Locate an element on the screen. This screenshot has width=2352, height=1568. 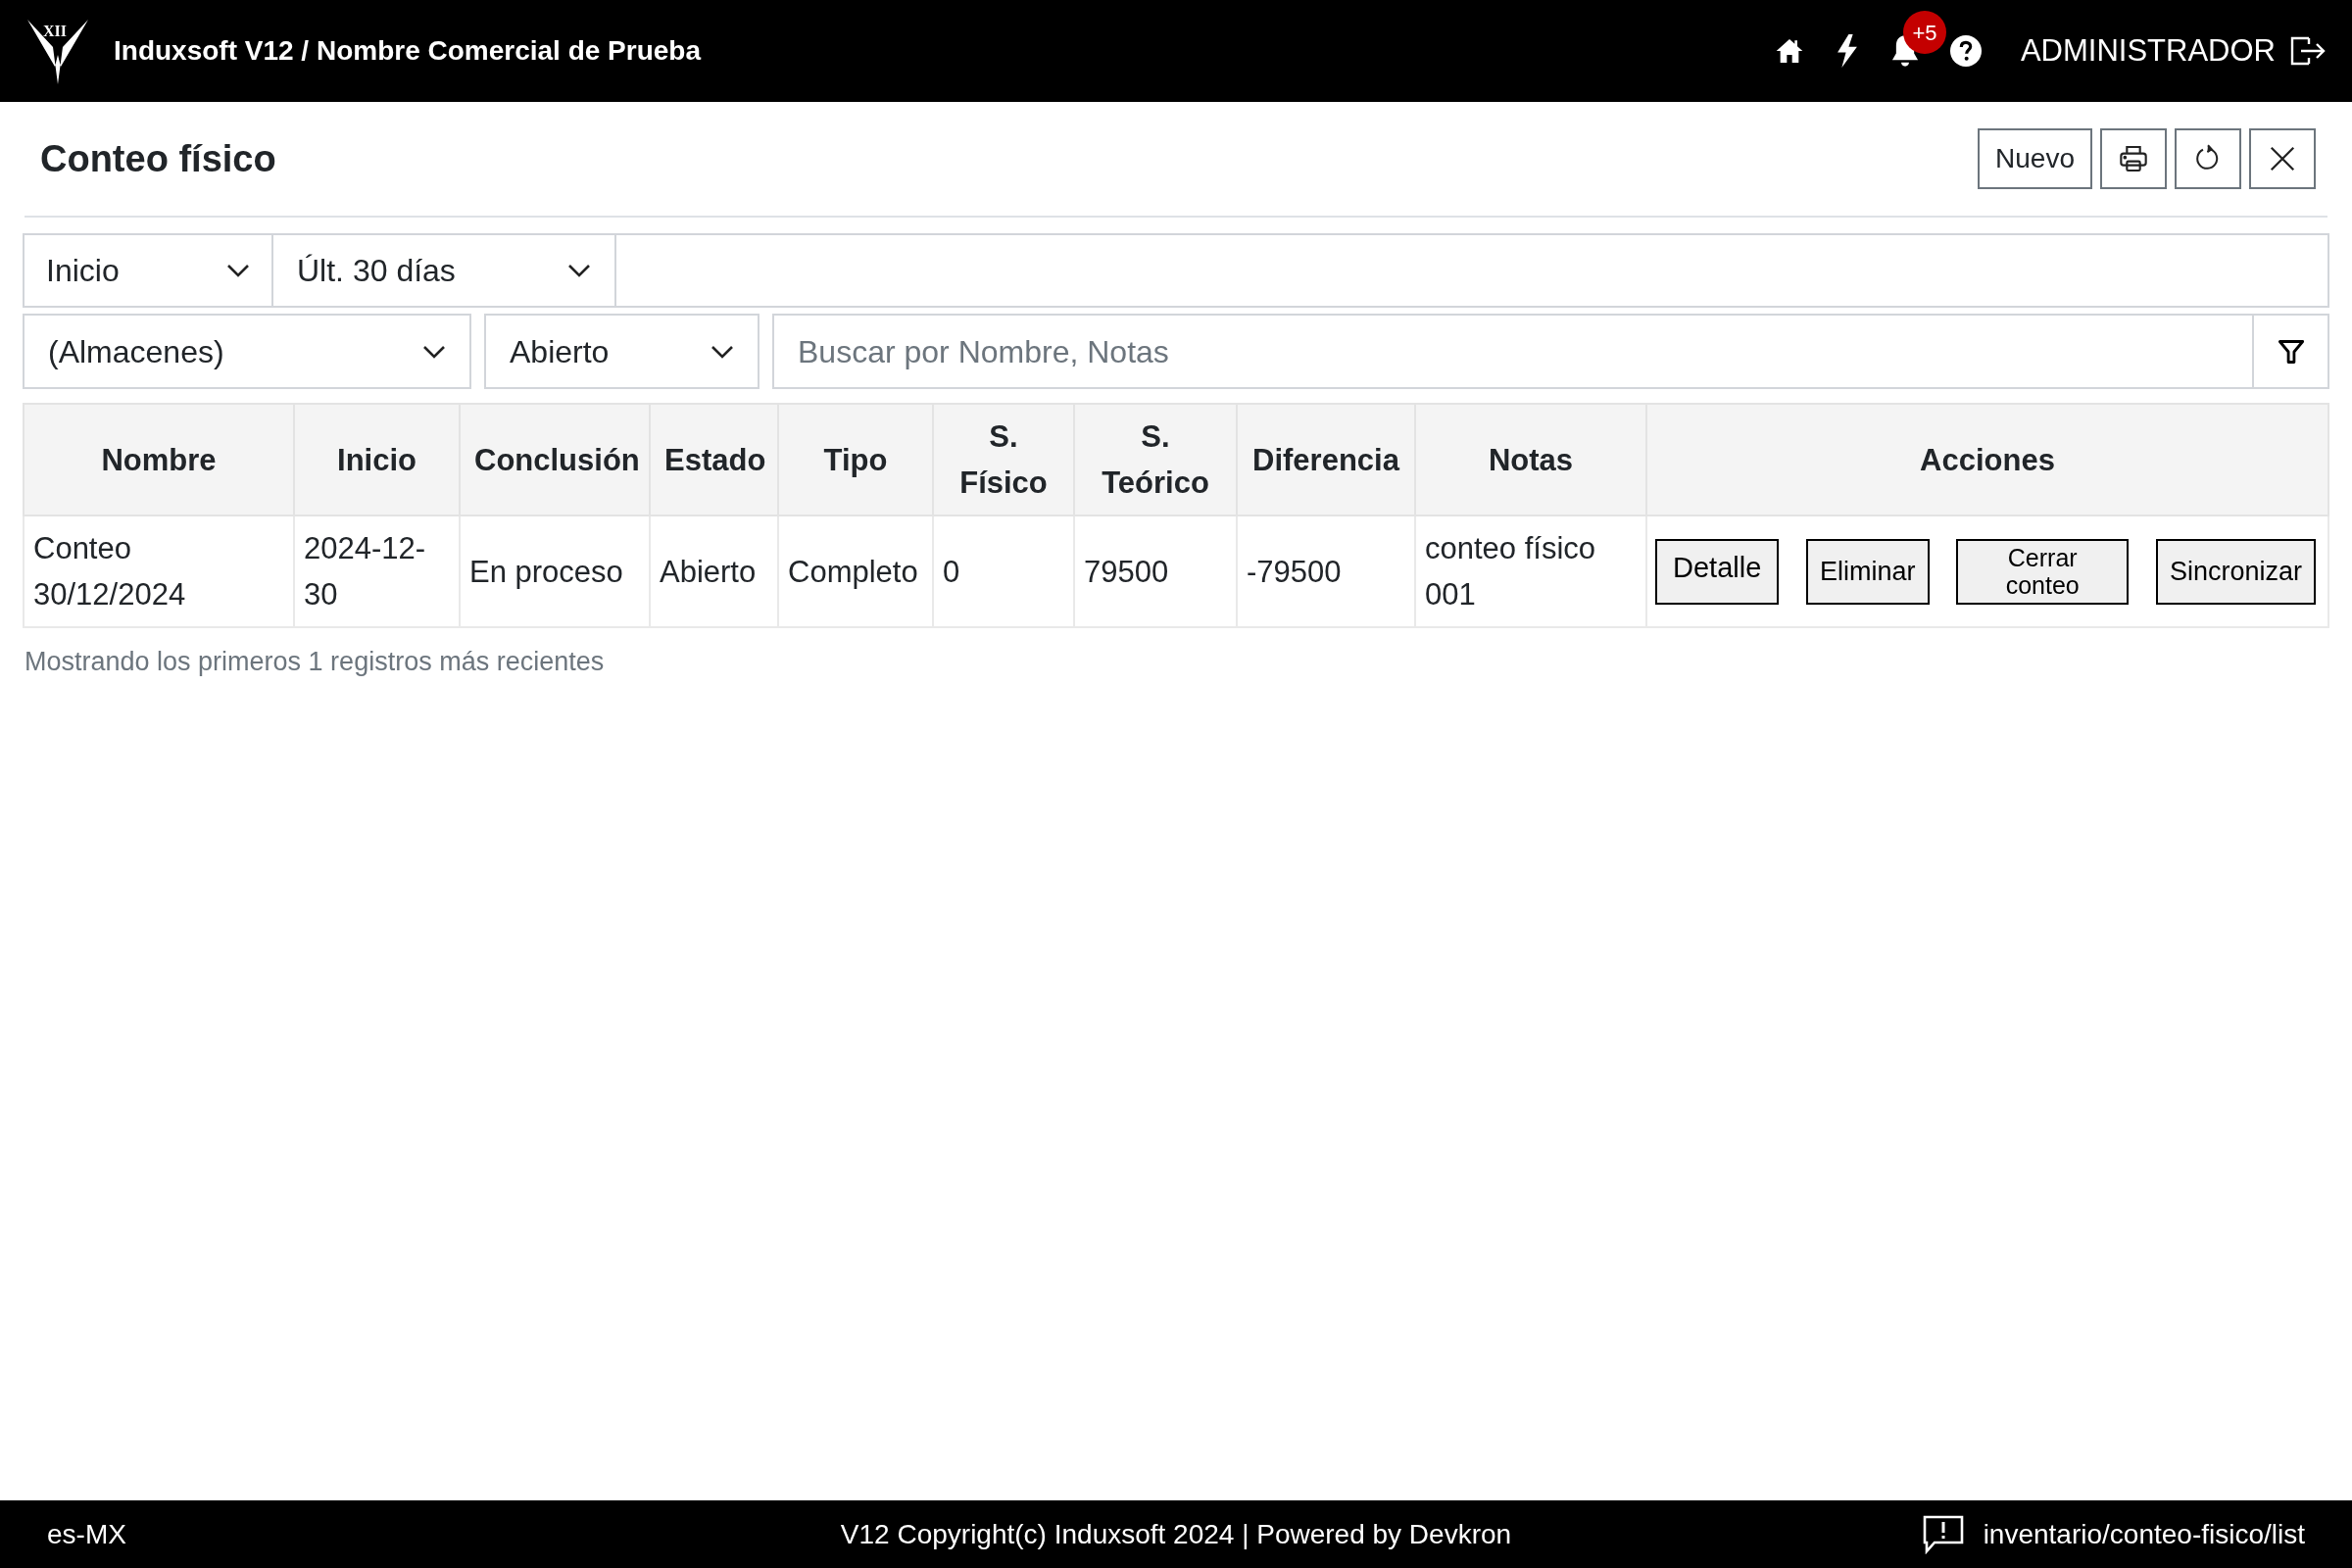
column-header: Tipo is located at coordinates (855, 459).